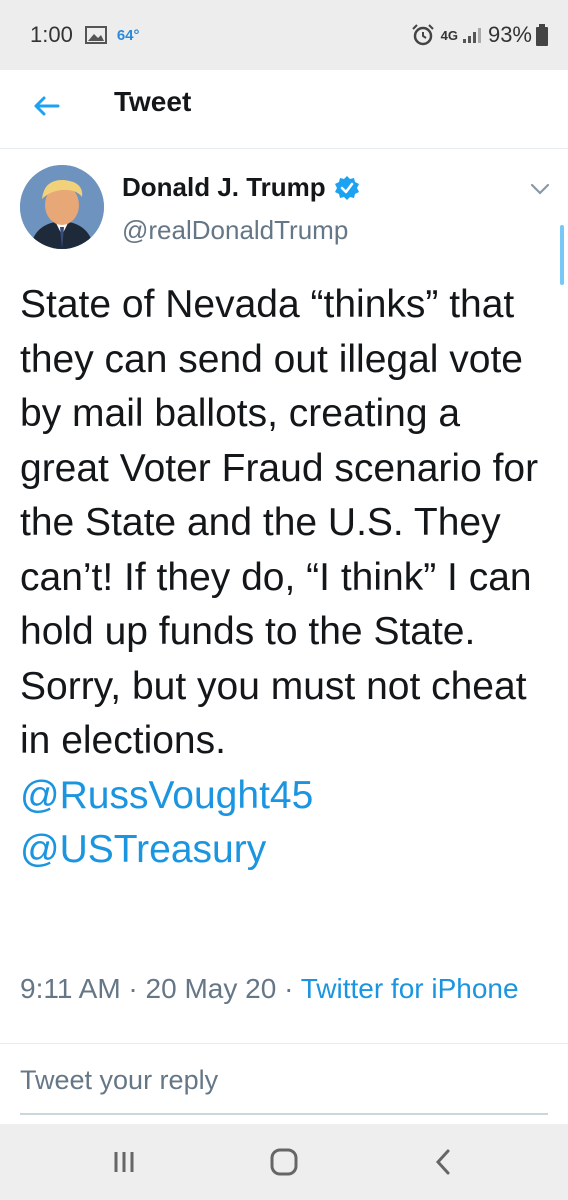 The image size is (568, 1200). What do you see at coordinates (410, 988) in the screenshot?
I see `tweet-source-link: Twitter for iPhone` at bounding box center [410, 988].